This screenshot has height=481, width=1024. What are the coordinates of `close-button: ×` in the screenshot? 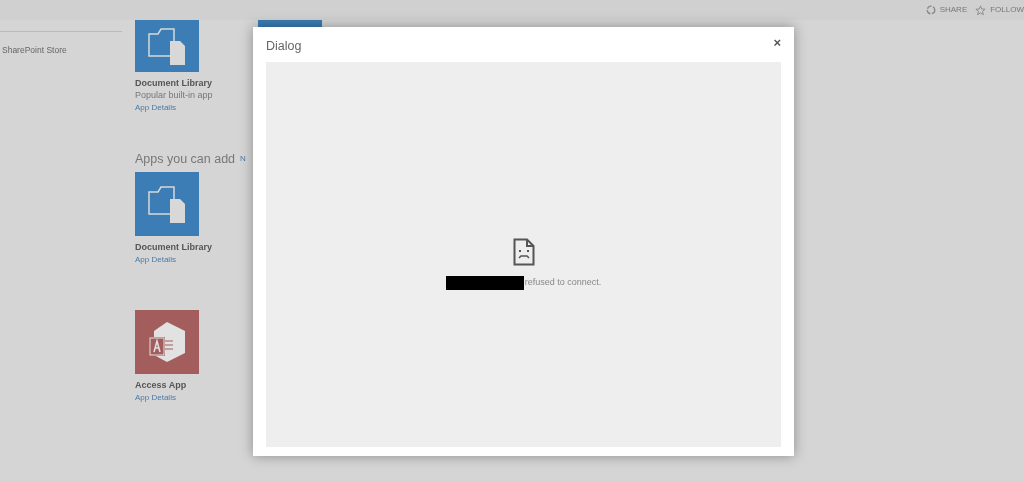 It's located at (777, 42).